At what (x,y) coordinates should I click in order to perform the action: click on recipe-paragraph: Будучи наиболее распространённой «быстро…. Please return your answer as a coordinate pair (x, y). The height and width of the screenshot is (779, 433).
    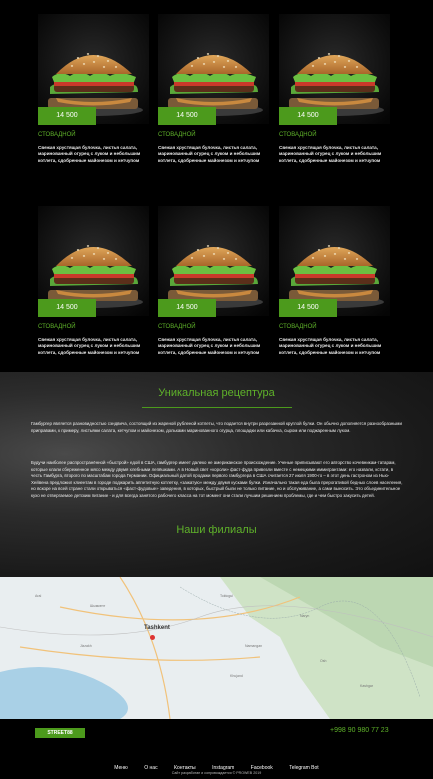
    Looking at the image, I should click on (217, 479).